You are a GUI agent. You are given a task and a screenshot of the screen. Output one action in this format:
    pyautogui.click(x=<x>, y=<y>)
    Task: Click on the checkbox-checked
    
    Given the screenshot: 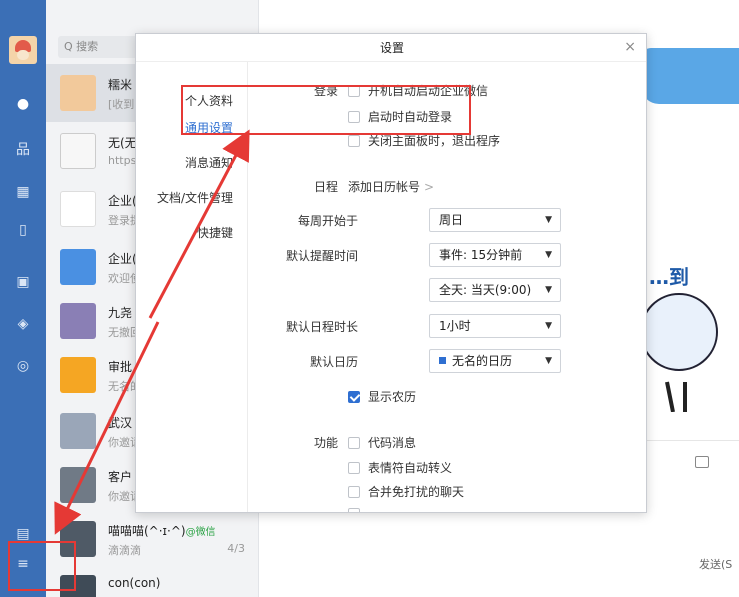 What is the action you would take?
    pyautogui.click(x=354, y=396)
    